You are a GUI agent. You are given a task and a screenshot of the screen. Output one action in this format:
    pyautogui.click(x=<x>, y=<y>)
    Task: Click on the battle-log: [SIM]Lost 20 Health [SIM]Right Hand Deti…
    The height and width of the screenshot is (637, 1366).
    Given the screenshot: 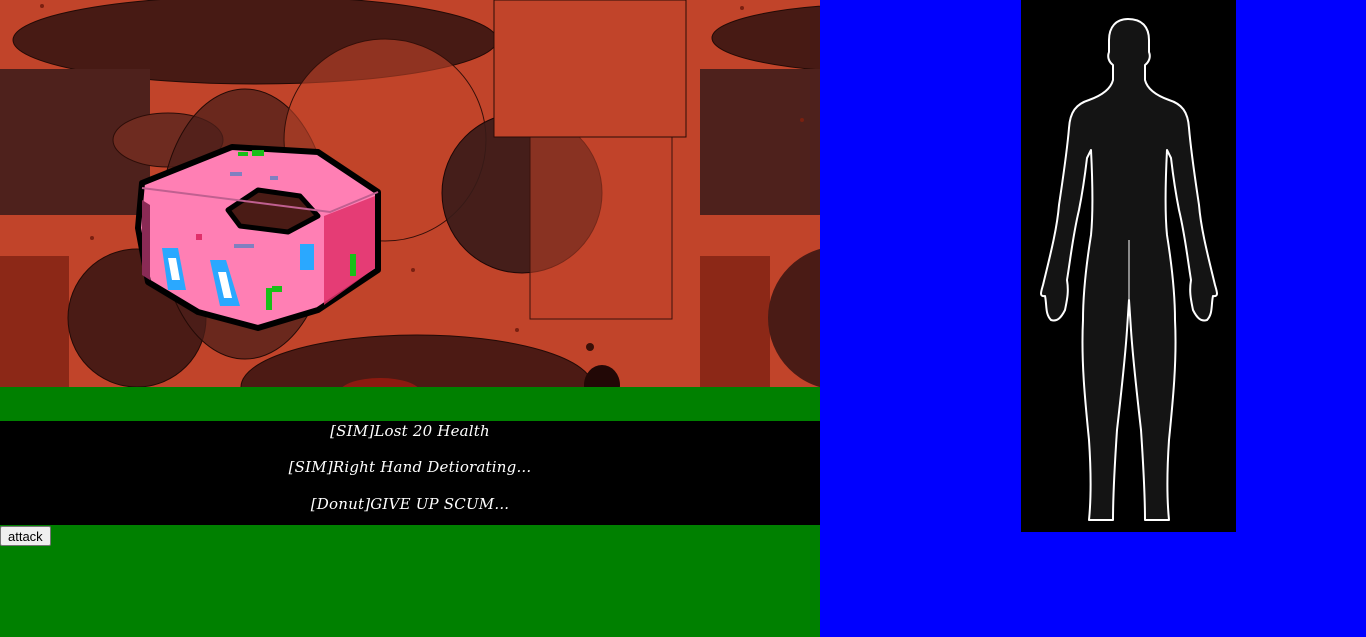 What is the action you would take?
    pyautogui.click(x=410, y=473)
    